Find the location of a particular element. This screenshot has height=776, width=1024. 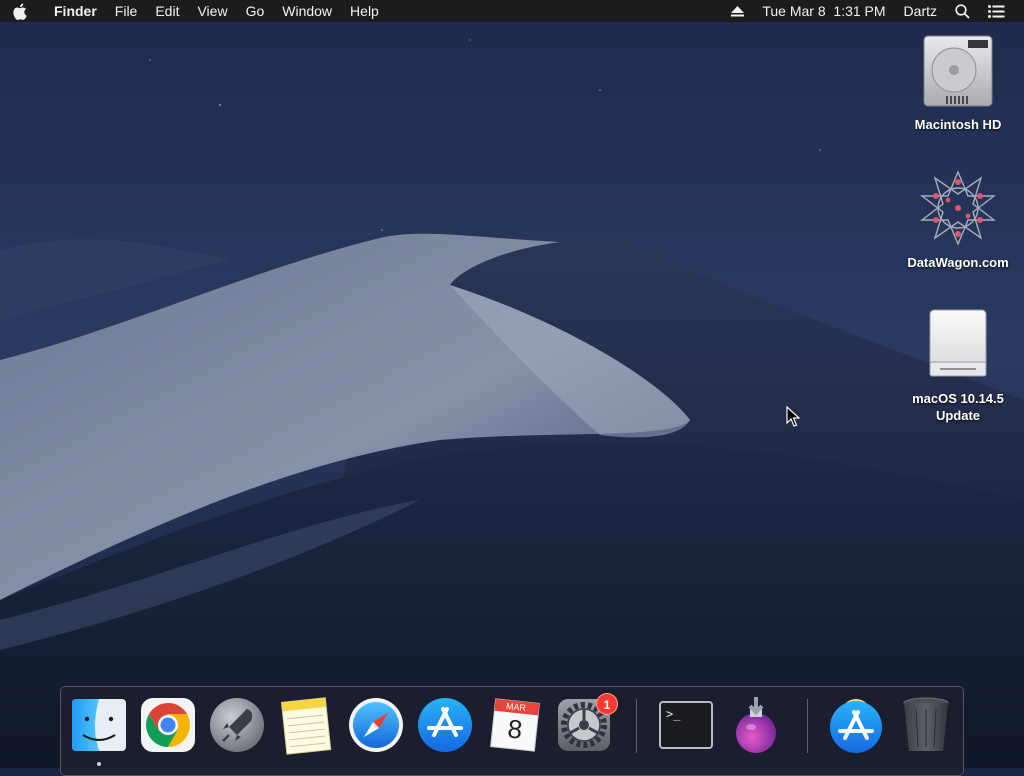

dock-item-app-store is located at coordinates (445, 725).